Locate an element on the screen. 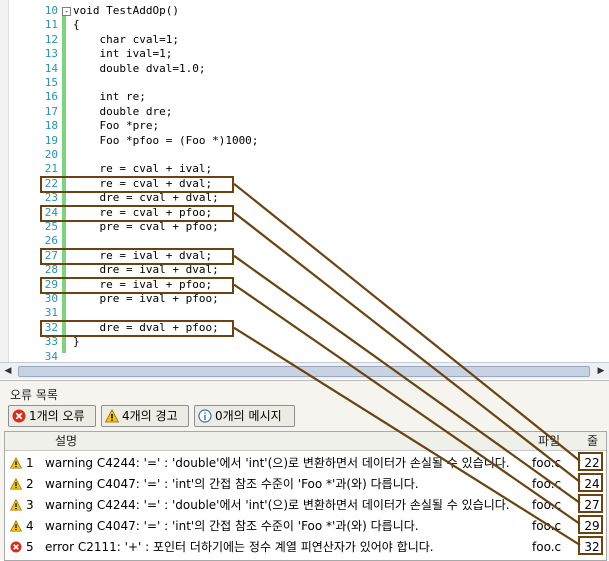 This screenshot has width=609, height=561. code-line: 11 { is located at coordinates (300, 25).